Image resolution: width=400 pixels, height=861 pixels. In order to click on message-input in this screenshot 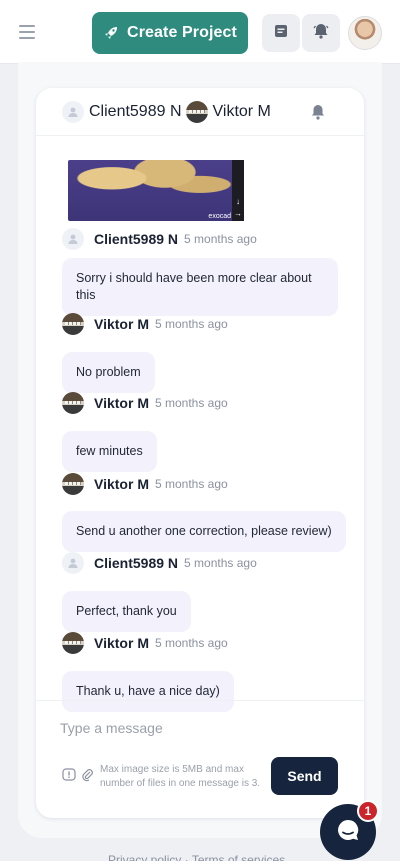, I will do `click(200, 728)`.